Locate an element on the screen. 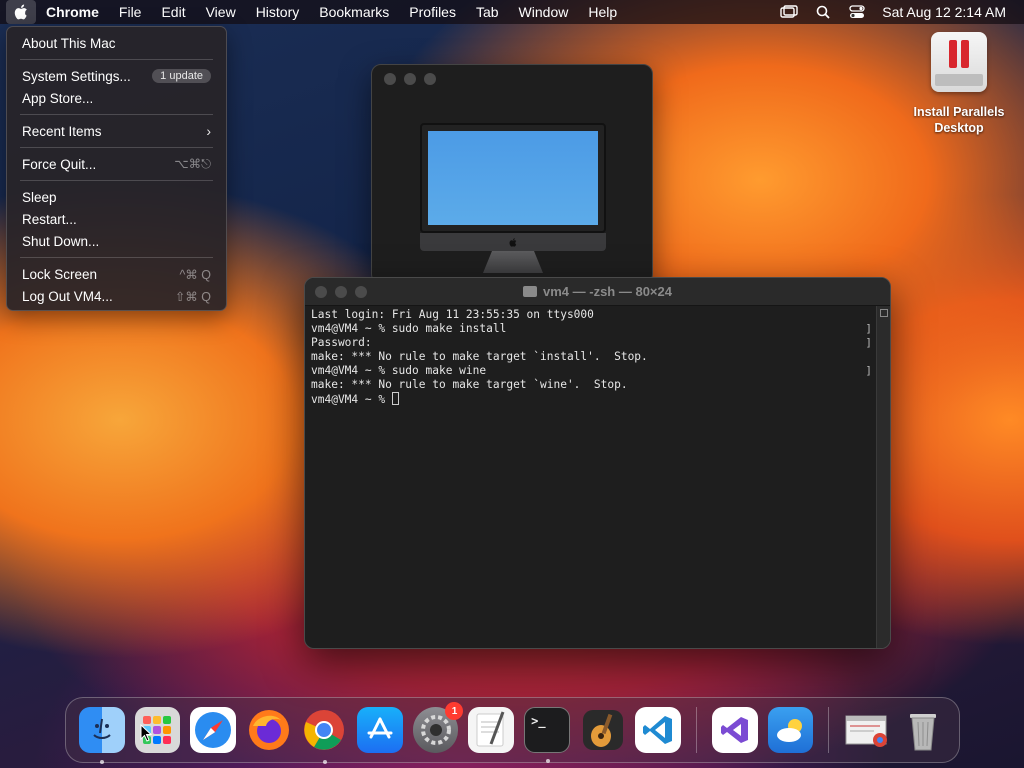 This screenshot has height=768, width=1024. terminal-minimize-button is located at coordinates (341, 292).